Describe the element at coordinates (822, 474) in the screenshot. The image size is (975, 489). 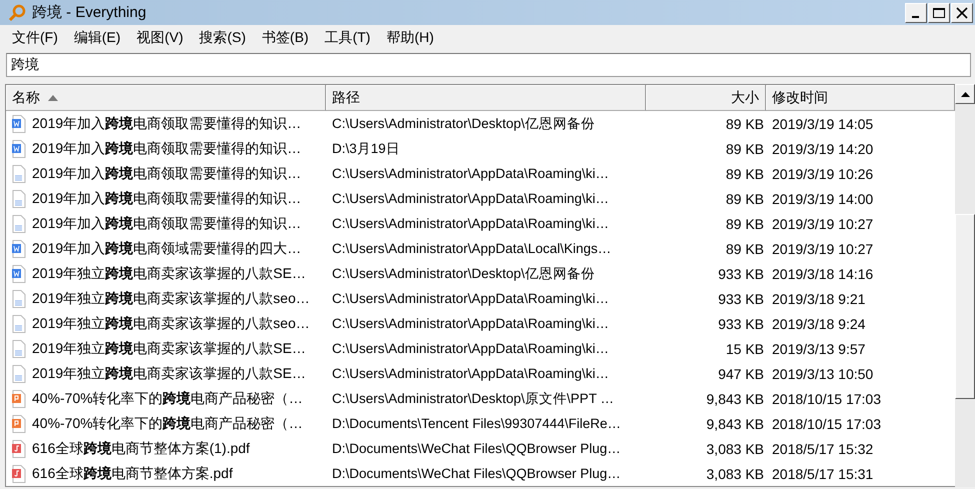
I see `modified-time: 2018/5/17 15:31` at that location.